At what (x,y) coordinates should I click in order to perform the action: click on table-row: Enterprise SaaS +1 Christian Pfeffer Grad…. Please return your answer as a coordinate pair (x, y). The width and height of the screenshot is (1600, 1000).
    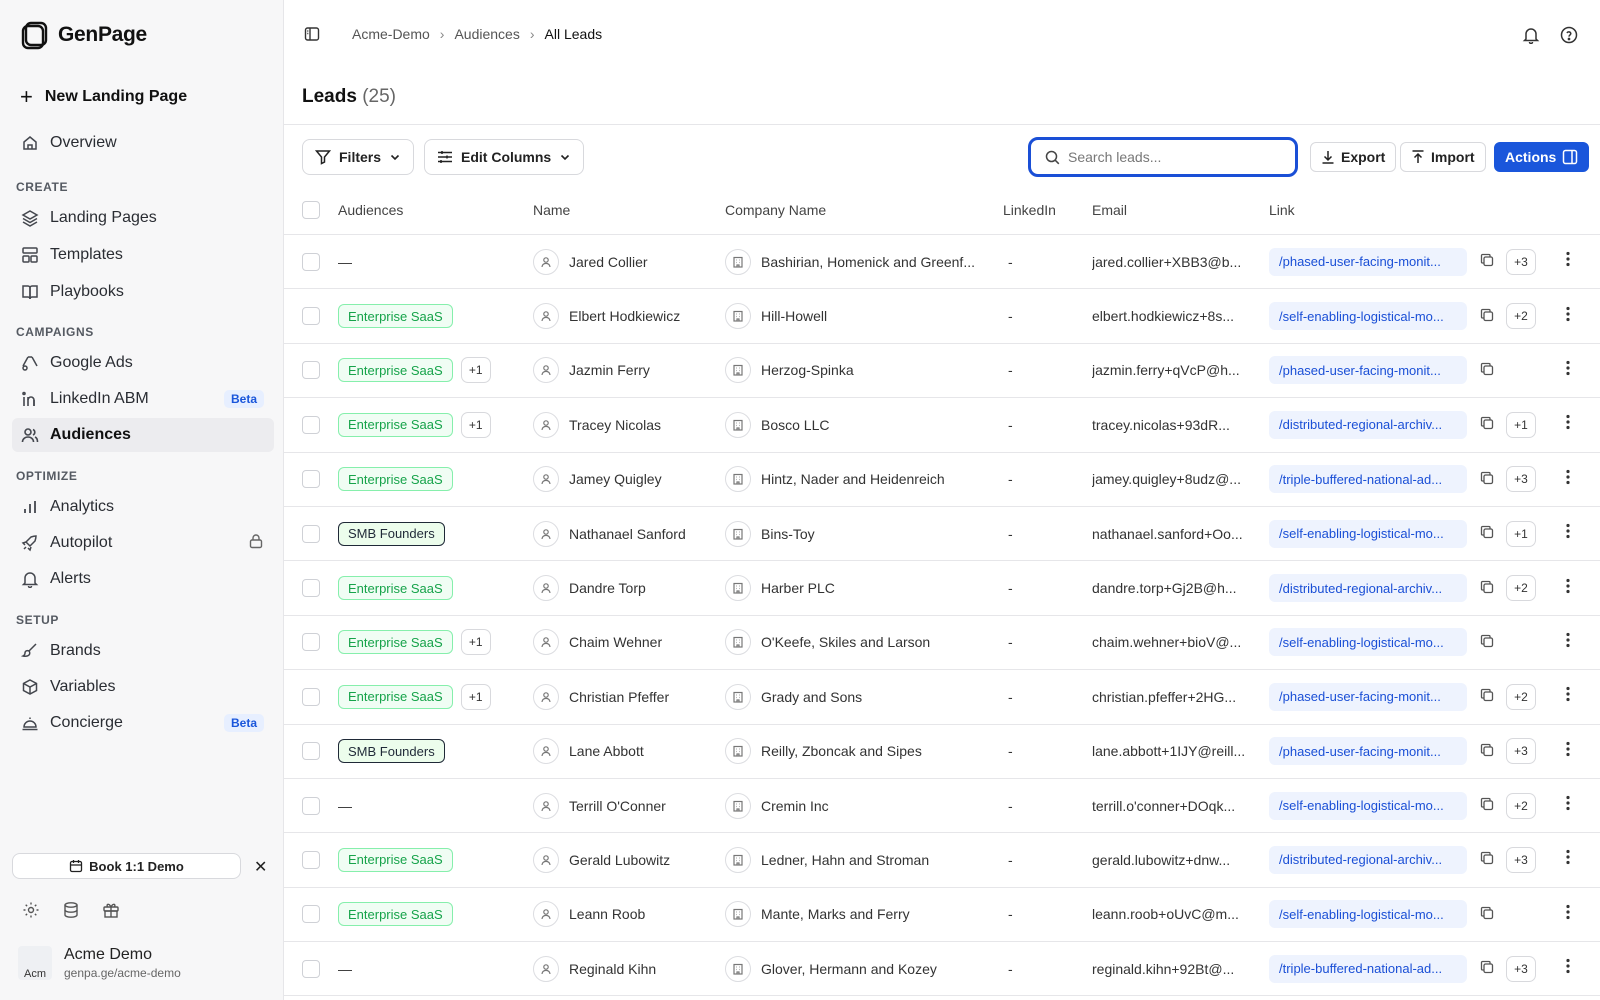
    Looking at the image, I should click on (942, 697).